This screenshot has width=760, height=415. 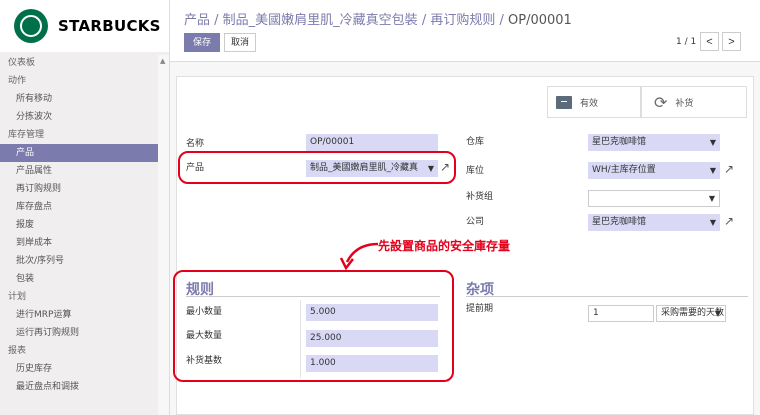 I want to click on sidebar-item: 到岸成本, so click(x=79, y=243).